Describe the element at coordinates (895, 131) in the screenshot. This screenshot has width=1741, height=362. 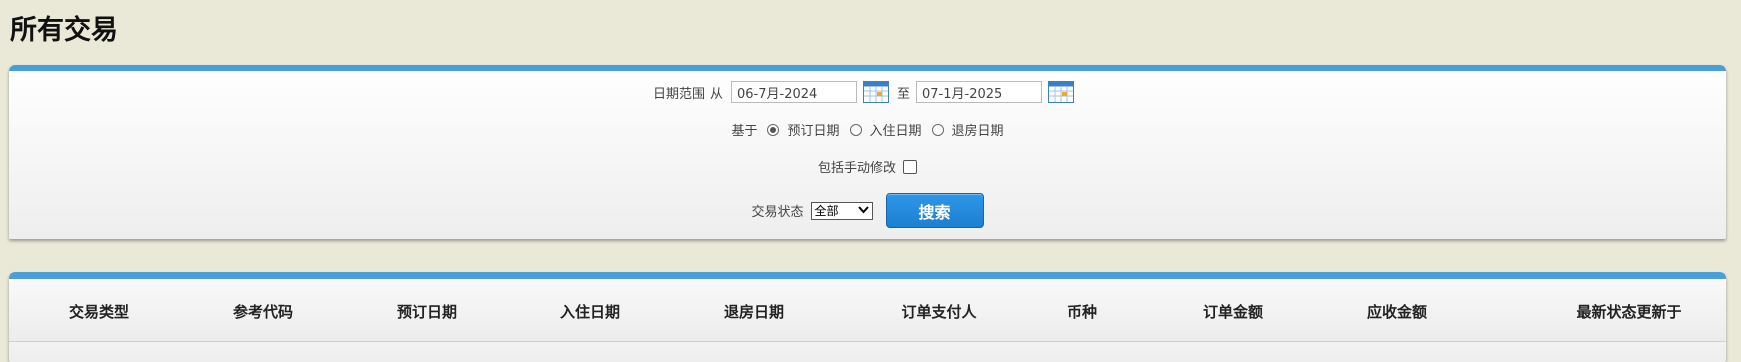
I see `radio-checkin-date-label: 入住日期` at that location.